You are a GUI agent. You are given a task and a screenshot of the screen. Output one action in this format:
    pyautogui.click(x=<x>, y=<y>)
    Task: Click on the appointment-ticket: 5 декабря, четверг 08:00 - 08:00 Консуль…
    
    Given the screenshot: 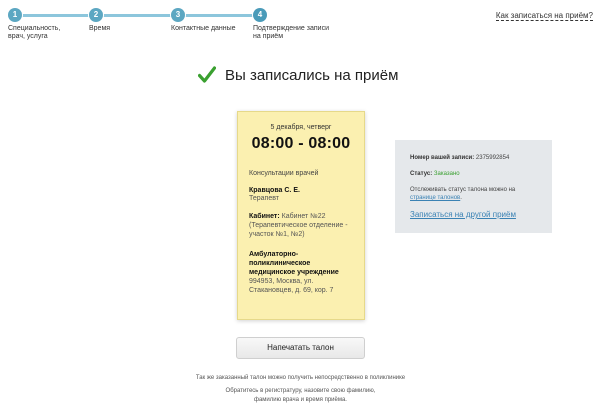 What is the action you would take?
    pyautogui.click(x=301, y=215)
    